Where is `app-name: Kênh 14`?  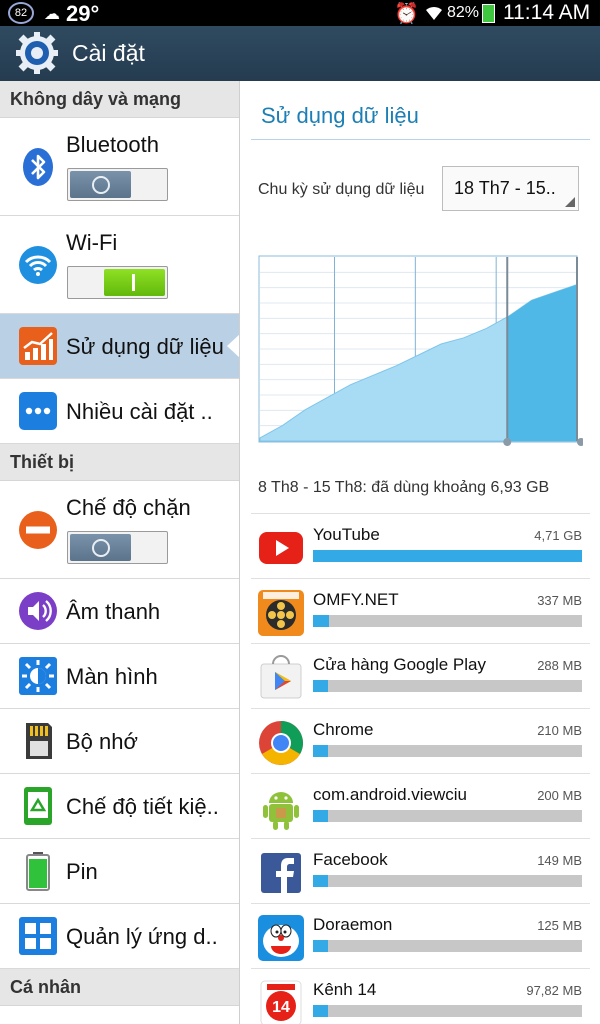
app-name: Kênh 14 is located at coordinates (345, 989).